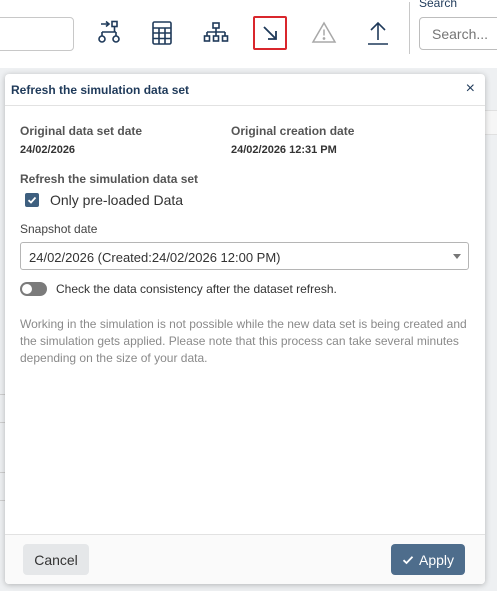 The image size is (497, 591). What do you see at coordinates (409, 28) in the screenshot?
I see `toolbar-separator` at bounding box center [409, 28].